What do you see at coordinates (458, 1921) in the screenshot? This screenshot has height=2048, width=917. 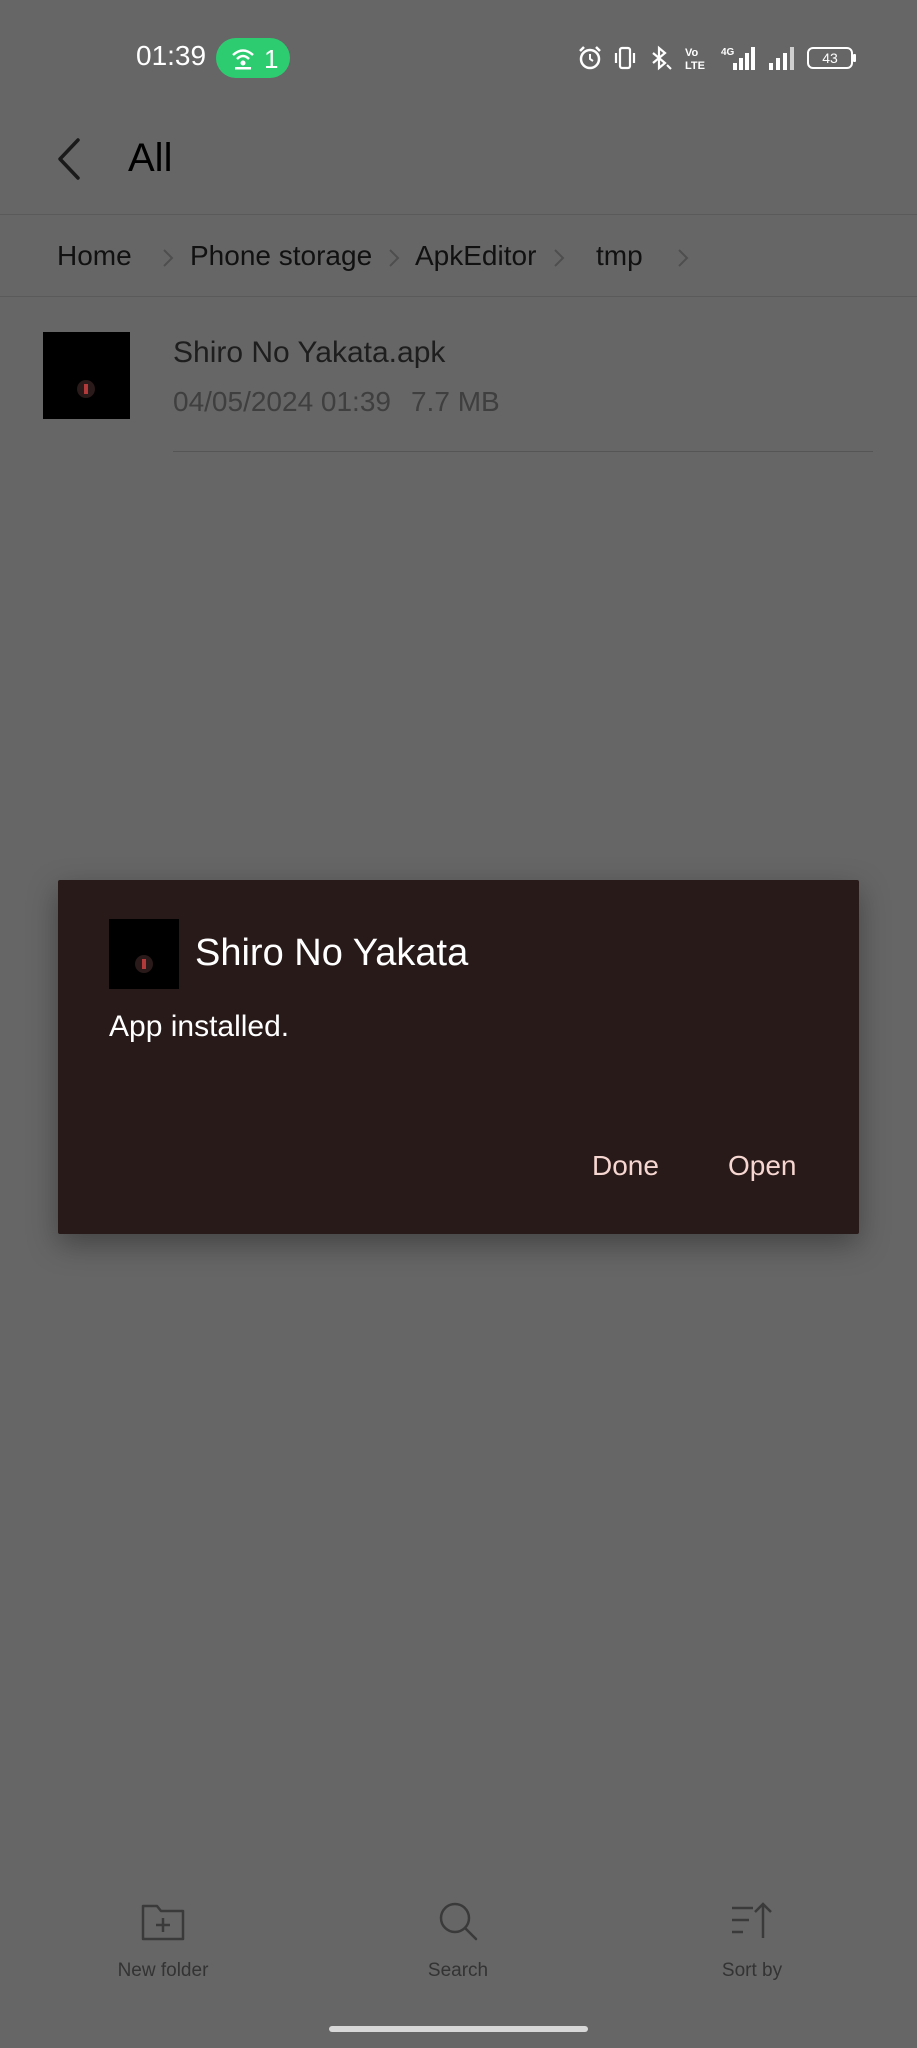 I see `search-icon` at bounding box center [458, 1921].